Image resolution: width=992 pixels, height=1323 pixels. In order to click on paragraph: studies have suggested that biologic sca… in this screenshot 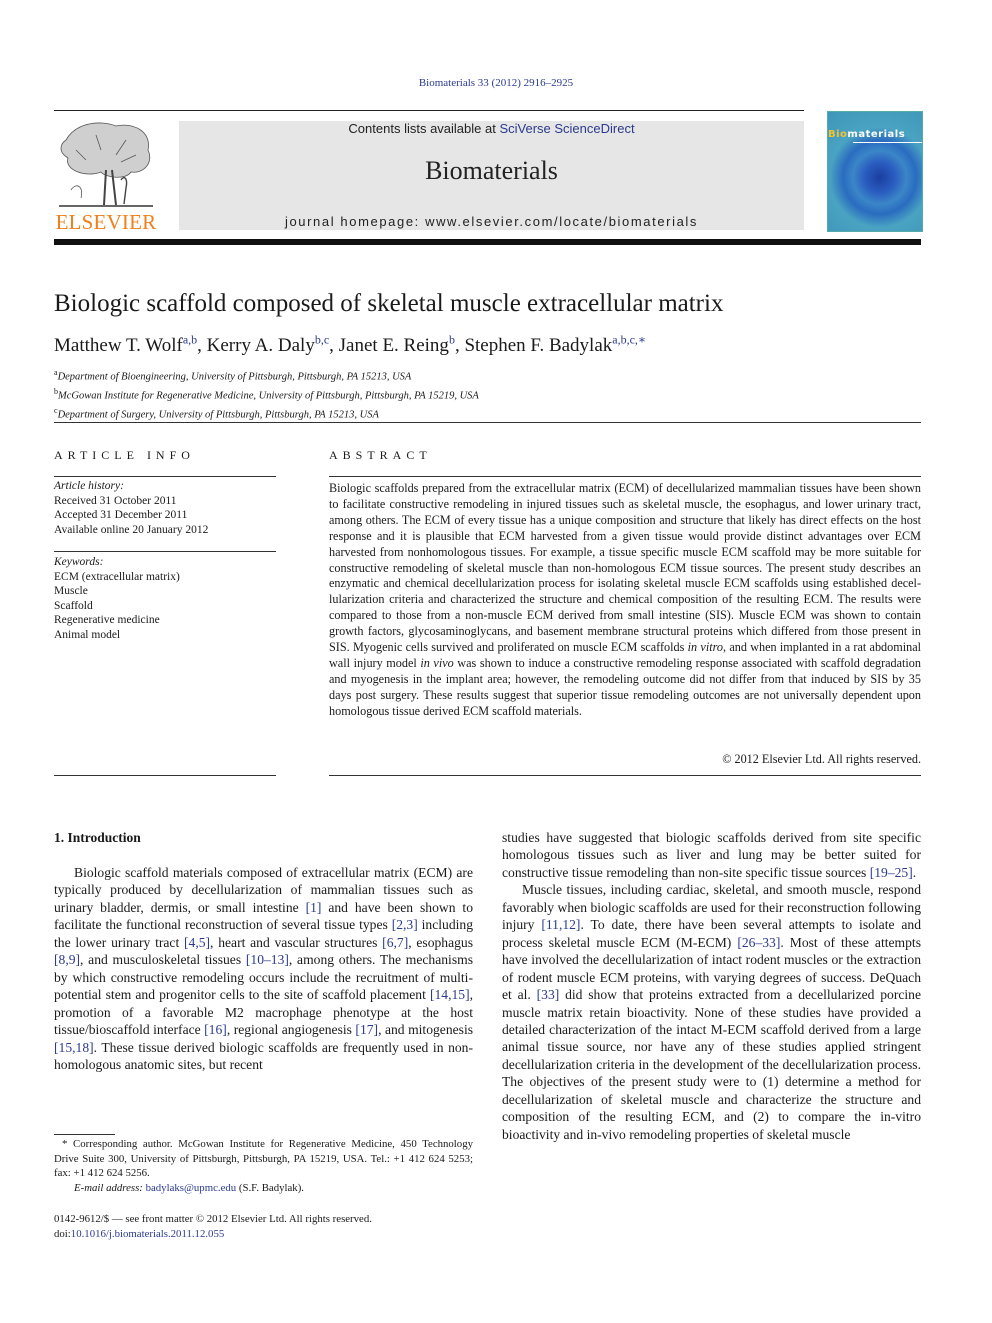, I will do `click(711, 855)`.